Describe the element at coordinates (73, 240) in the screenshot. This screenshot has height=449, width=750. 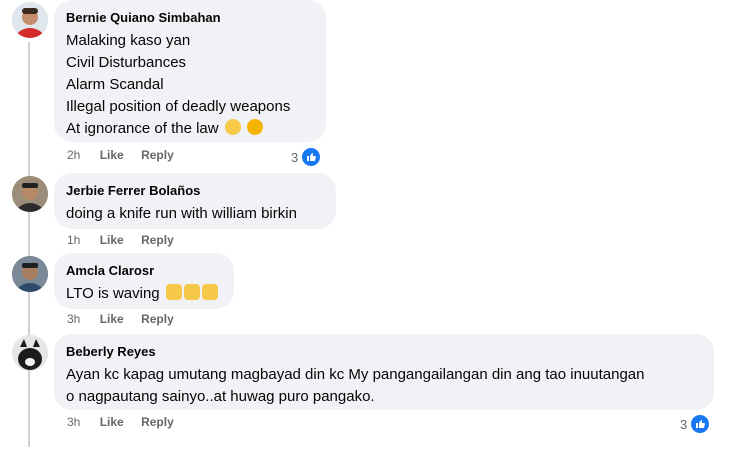
I see `comment-timestamp: 1h` at that location.